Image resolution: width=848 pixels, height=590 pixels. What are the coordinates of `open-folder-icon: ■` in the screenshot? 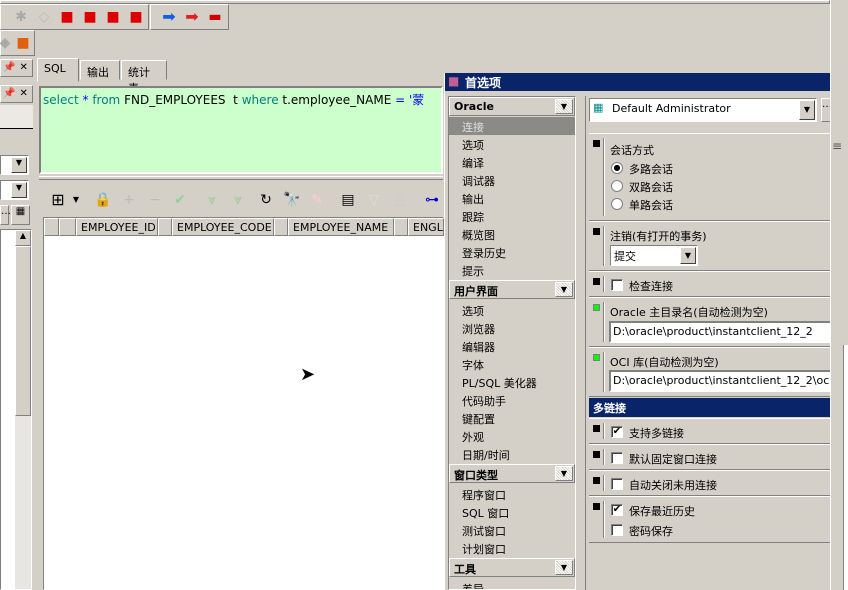 It's located at (23, 43).